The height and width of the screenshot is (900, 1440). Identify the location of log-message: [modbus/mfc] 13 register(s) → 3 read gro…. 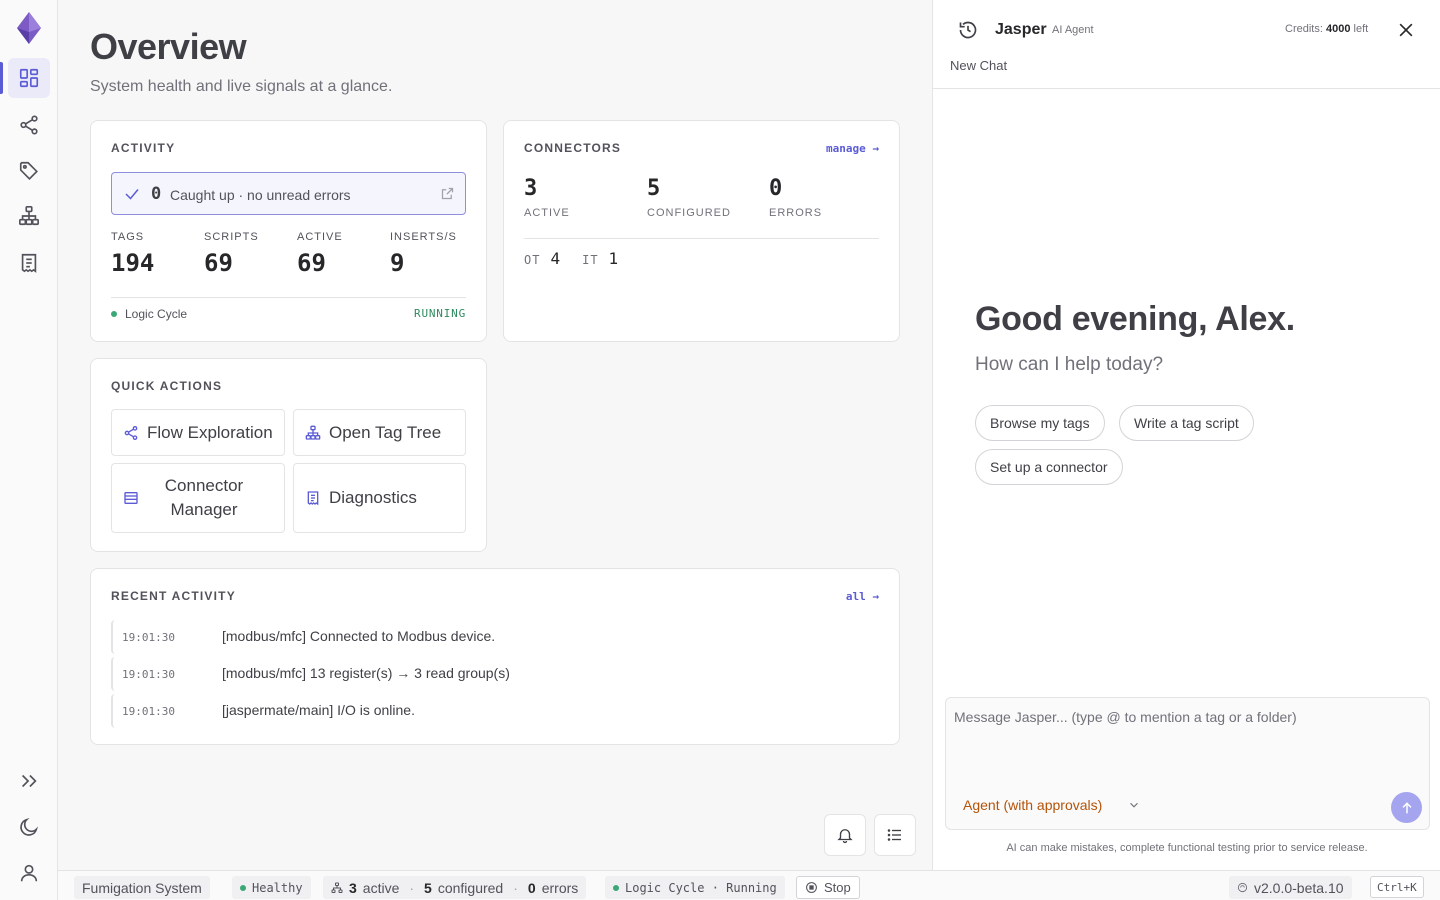
(366, 673).